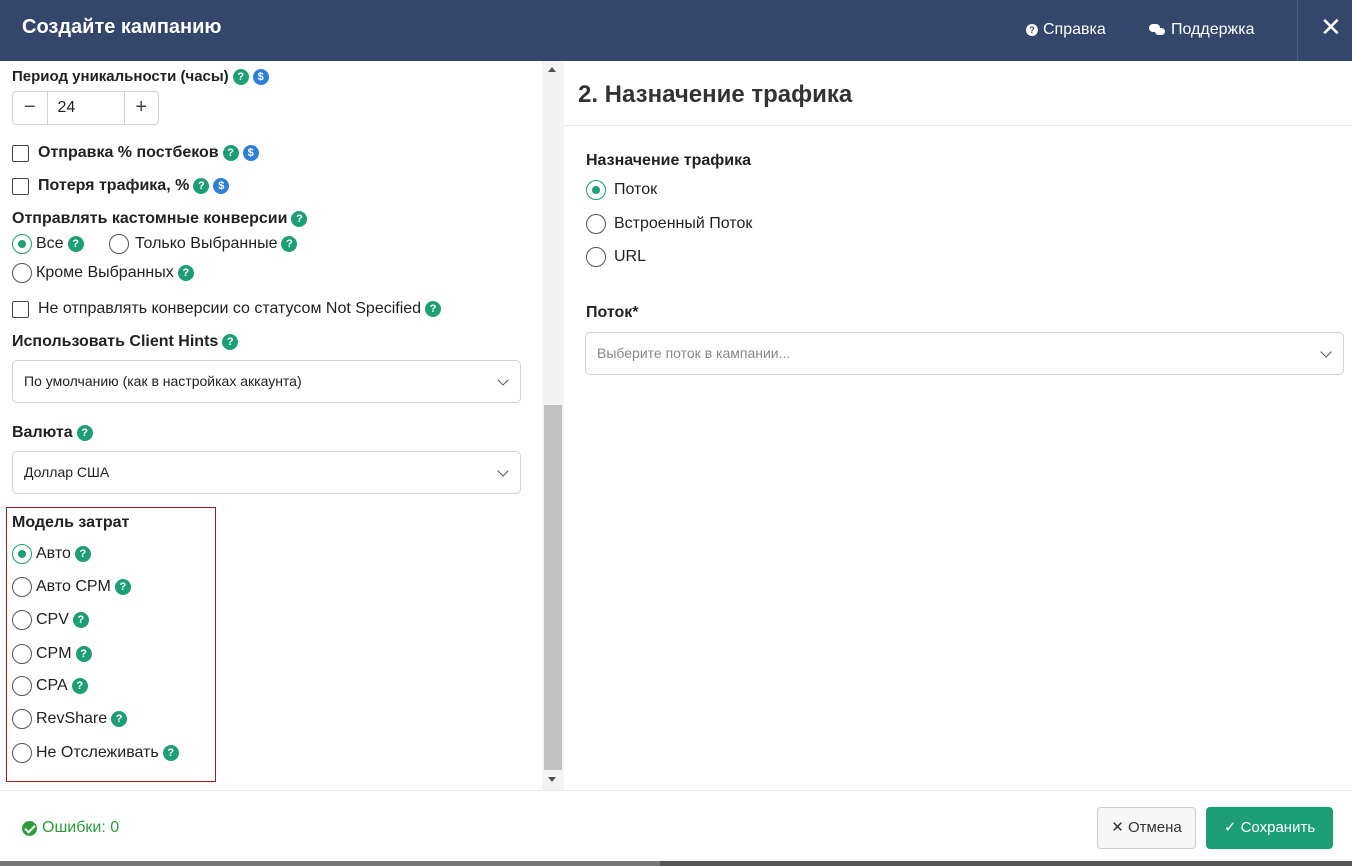 The image size is (1352, 866). I want to click on postback-send-label: Отправка % постбеков, so click(128, 152).